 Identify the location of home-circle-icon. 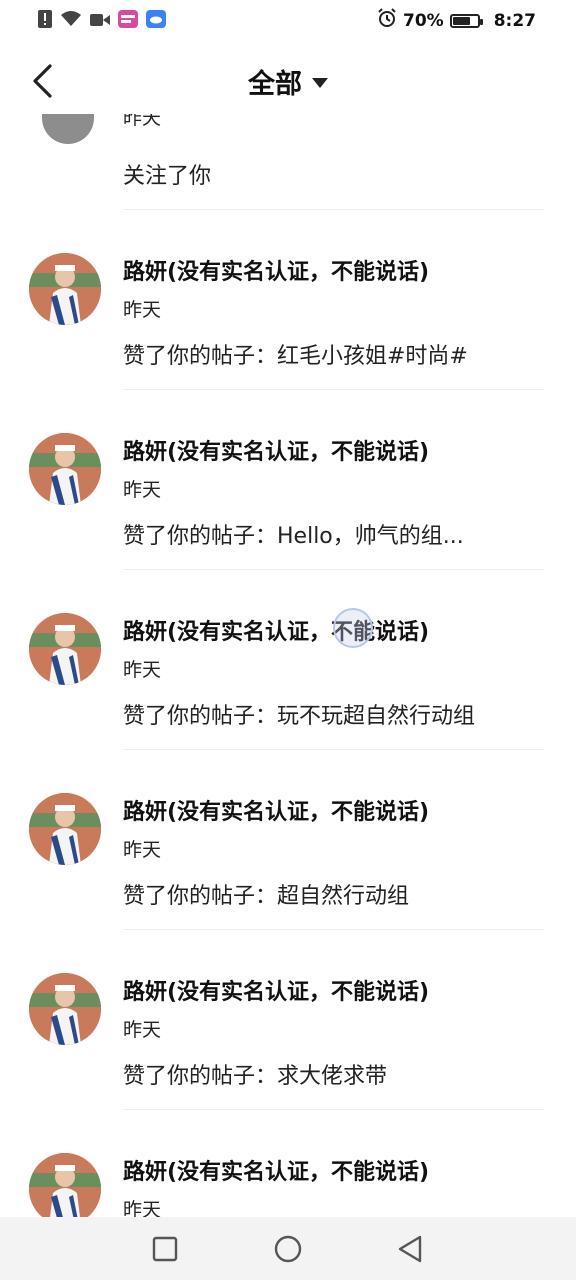
(288, 1249).